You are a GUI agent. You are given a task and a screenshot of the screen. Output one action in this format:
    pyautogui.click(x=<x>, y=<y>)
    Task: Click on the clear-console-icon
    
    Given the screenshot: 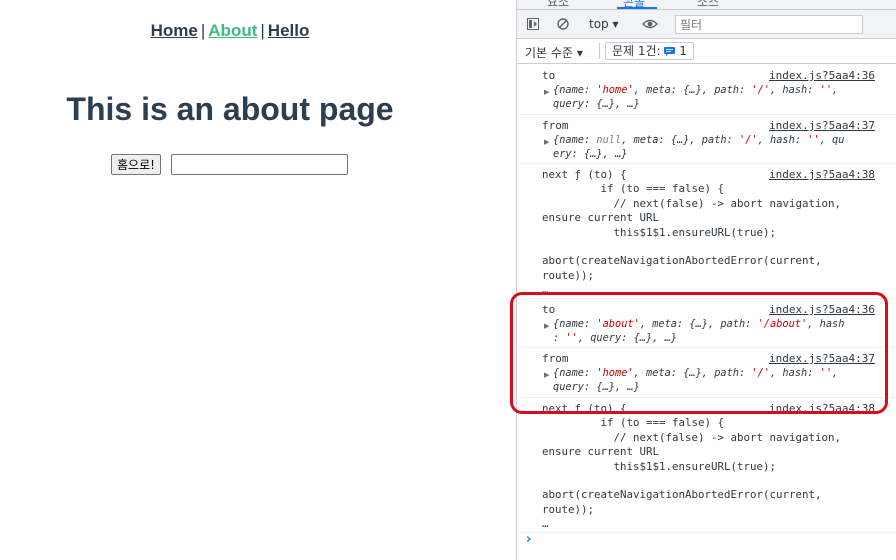 What is the action you would take?
    pyautogui.click(x=563, y=24)
    